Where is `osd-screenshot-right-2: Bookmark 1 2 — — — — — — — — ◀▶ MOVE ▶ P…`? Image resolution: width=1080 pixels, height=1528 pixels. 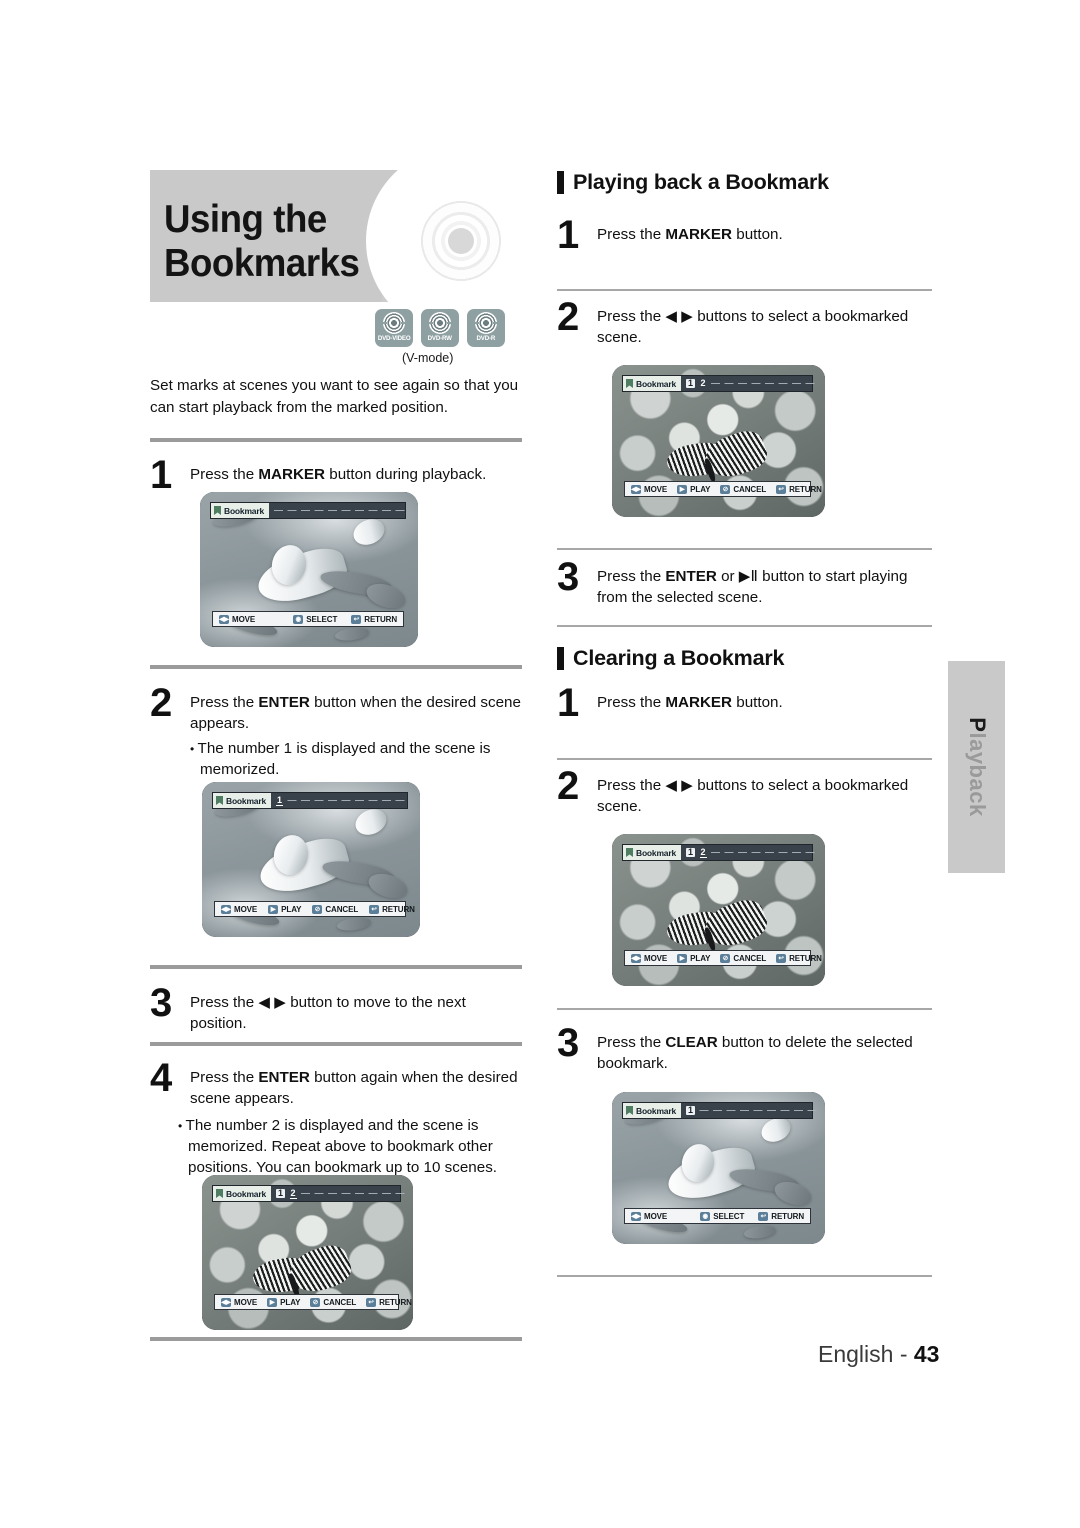
osd-screenshot-right-2: Bookmark 1 2 — — — — — — — — ◀▶ MOVE ▶ P… is located at coordinates (718, 910).